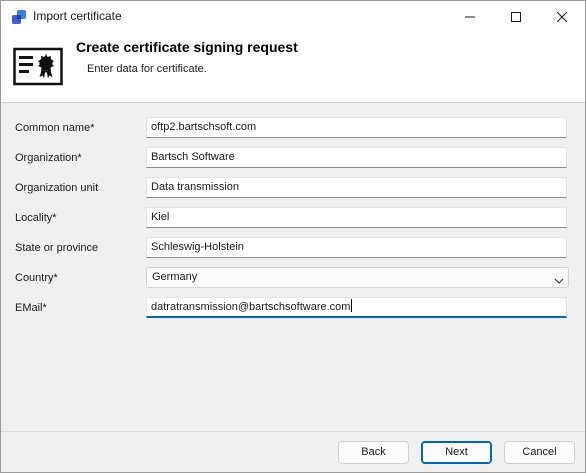 This screenshot has width=586, height=473. I want to click on locality-input: Kiel, so click(356, 217).